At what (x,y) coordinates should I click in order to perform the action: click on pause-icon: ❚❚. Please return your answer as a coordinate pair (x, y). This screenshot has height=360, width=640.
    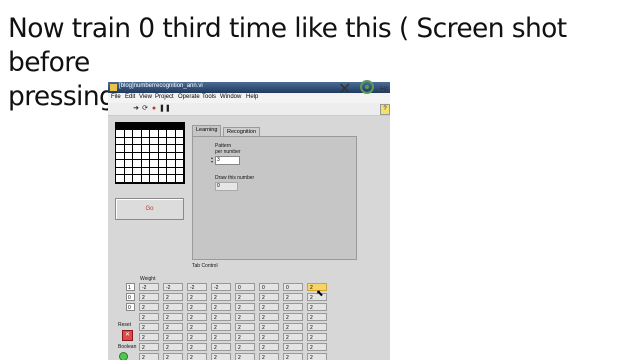
    Looking at the image, I should click on (165, 109).